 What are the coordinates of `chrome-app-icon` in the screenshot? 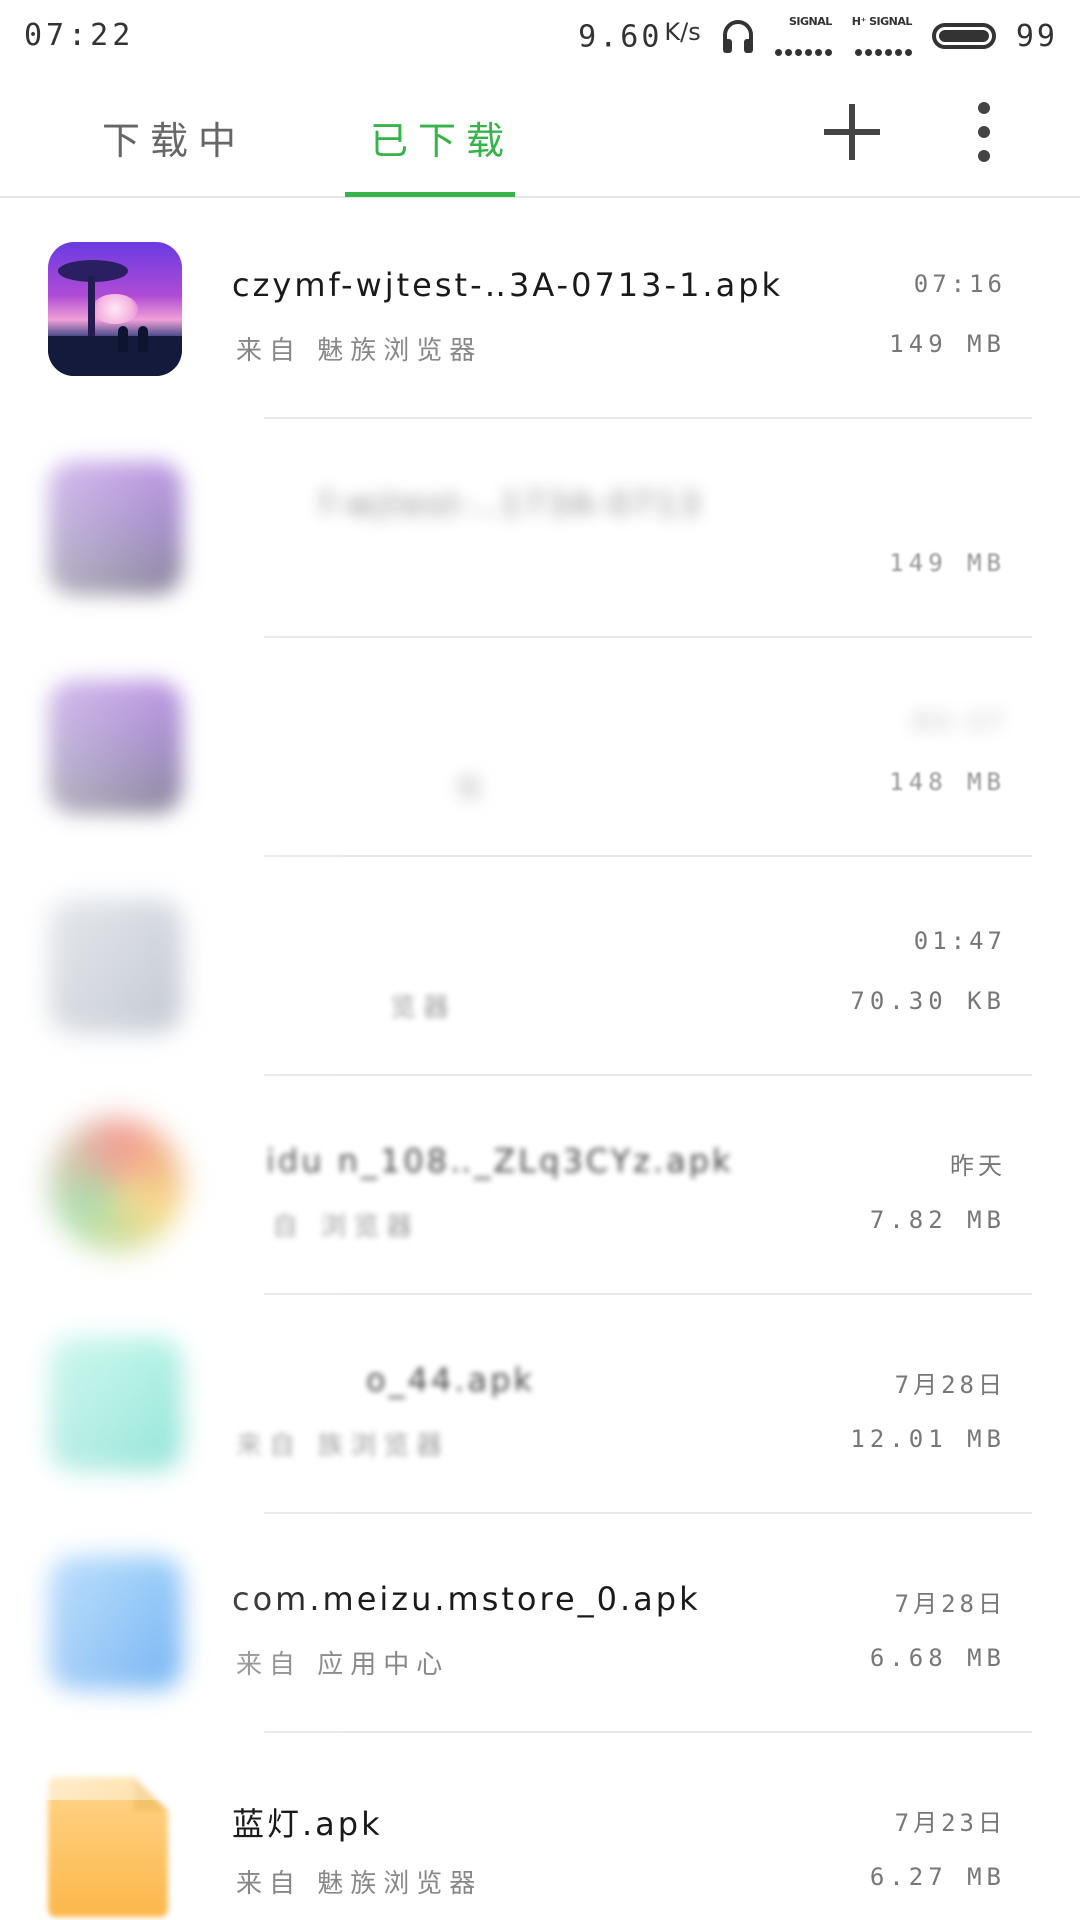 It's located at (115, 1185).